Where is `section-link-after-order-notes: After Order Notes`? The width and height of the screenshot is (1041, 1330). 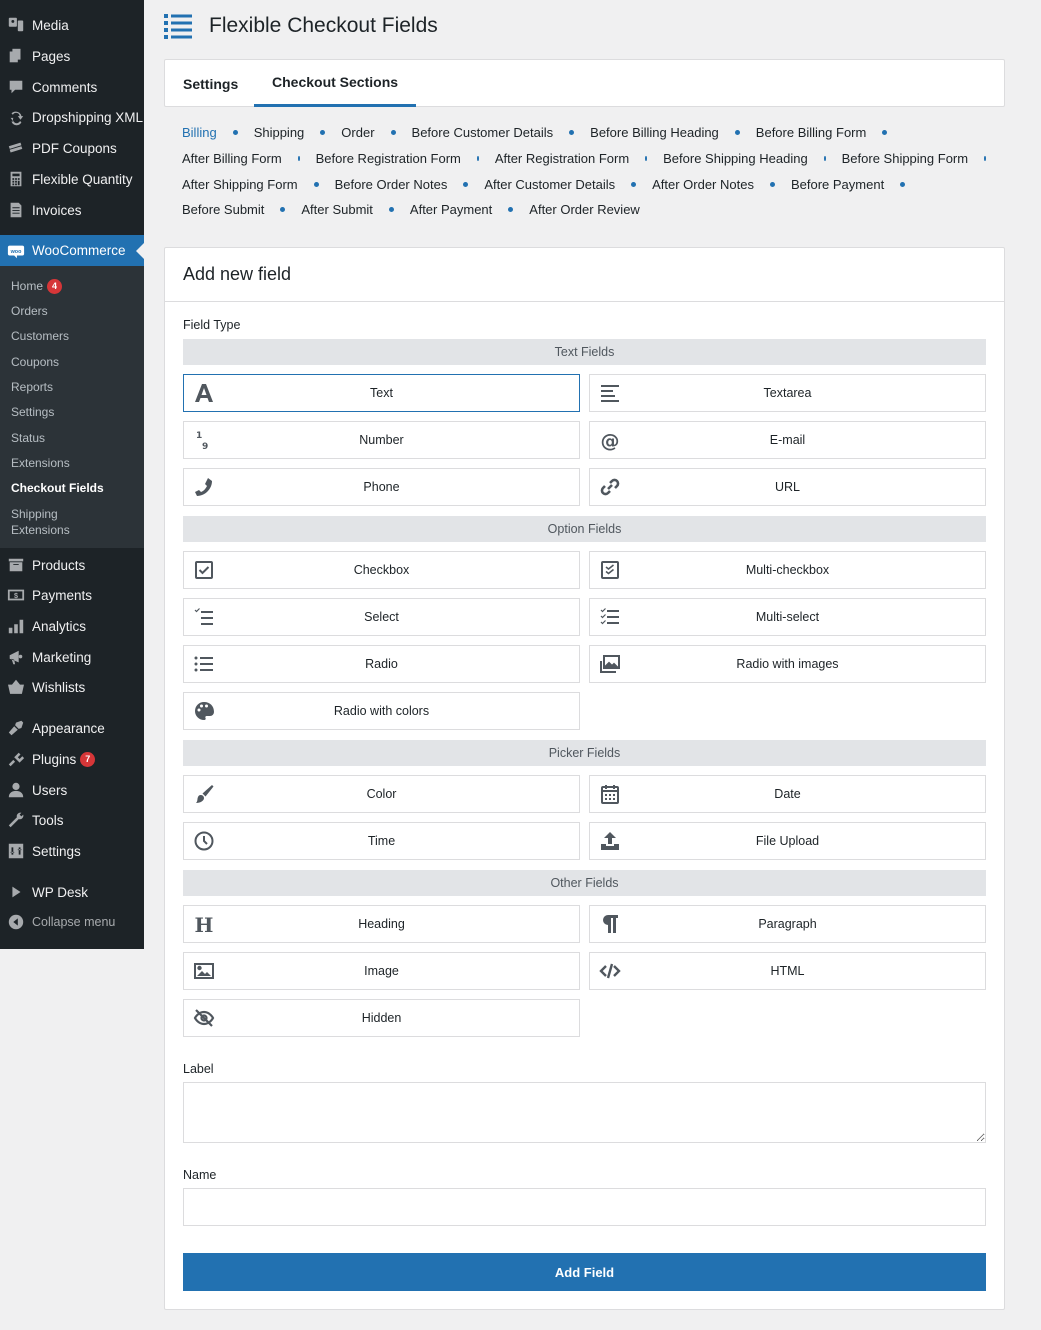 section-link-after-order-notes: After Order Notes is located at coordinates (703, 184).